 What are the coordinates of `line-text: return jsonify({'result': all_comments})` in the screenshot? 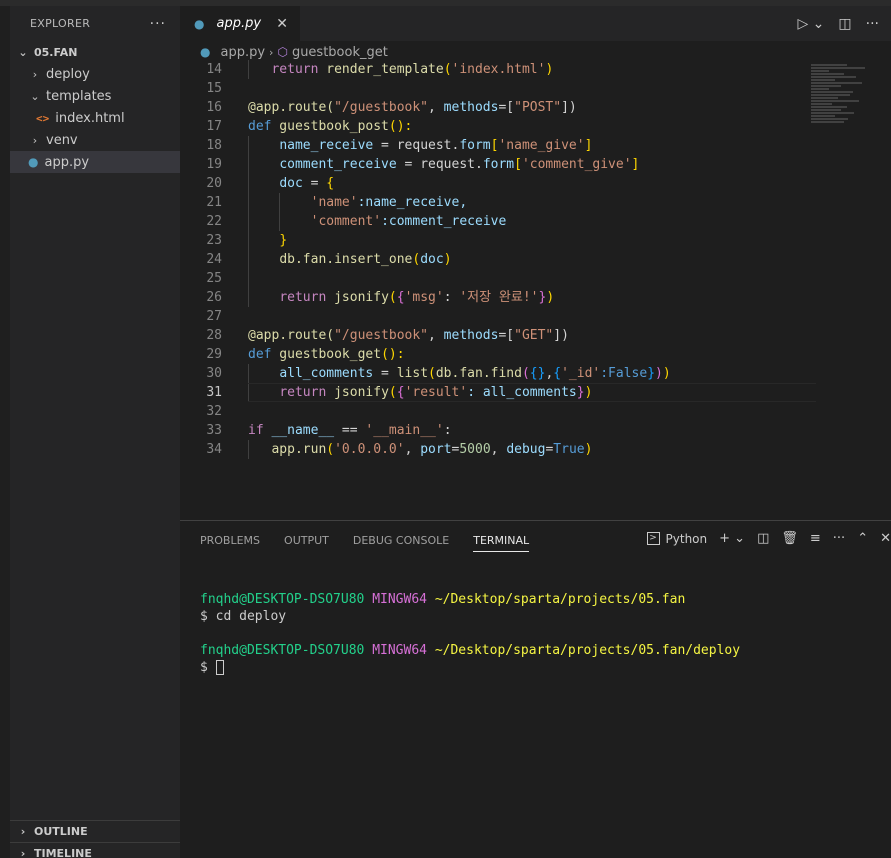 It's located at (407, 392).